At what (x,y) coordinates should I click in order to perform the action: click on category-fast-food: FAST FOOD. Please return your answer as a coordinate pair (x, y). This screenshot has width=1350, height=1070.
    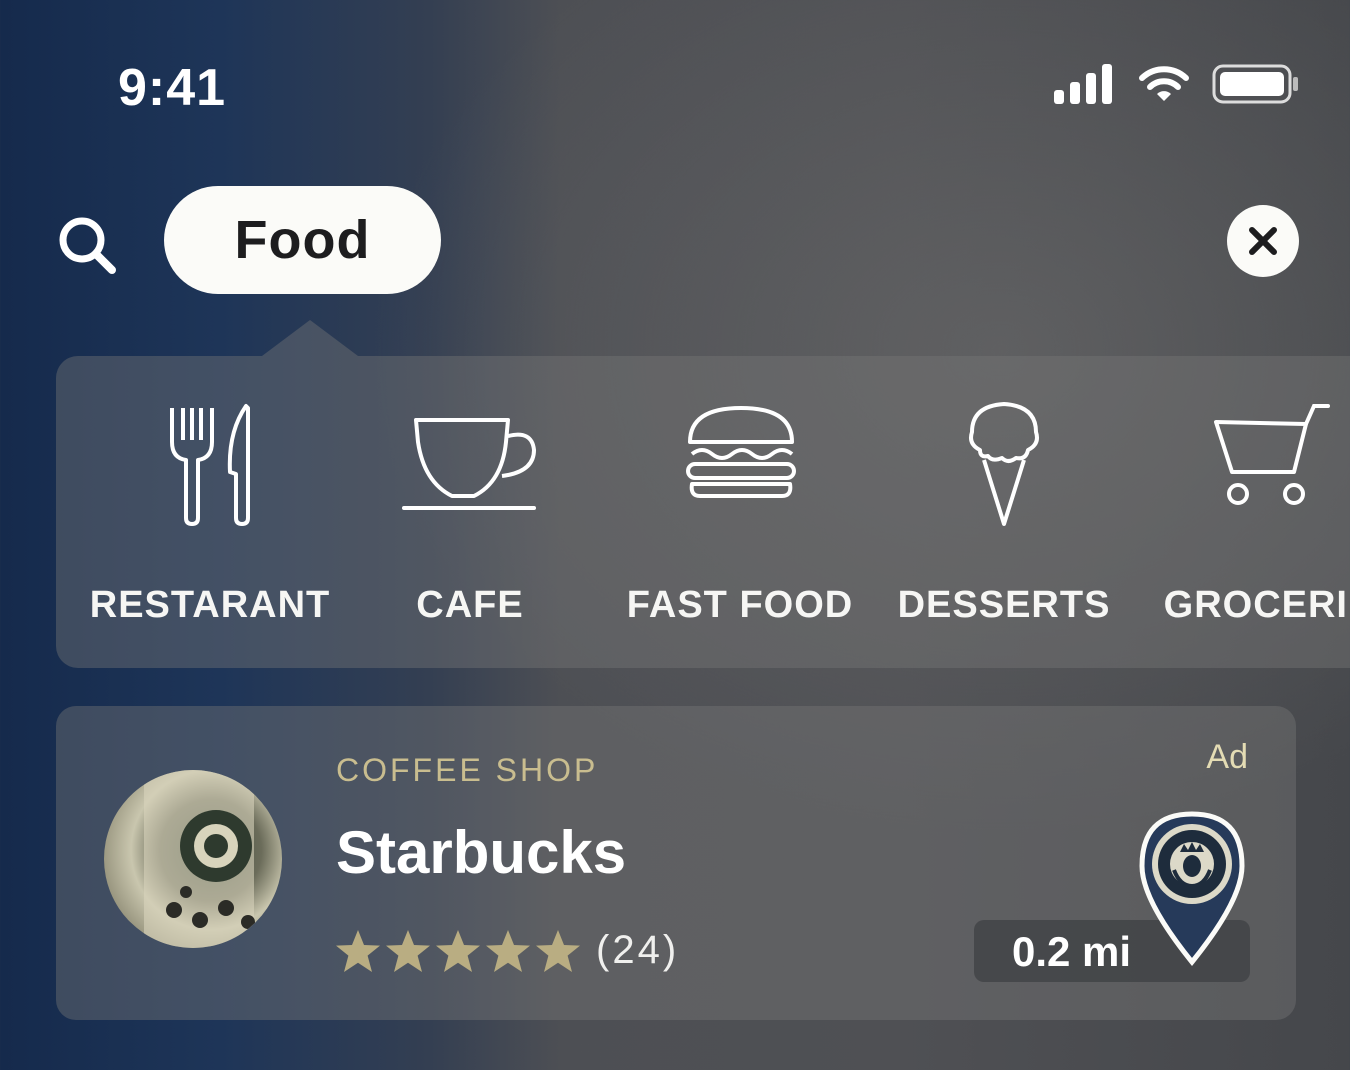
    Looking at the image, I should click on (740, 512).